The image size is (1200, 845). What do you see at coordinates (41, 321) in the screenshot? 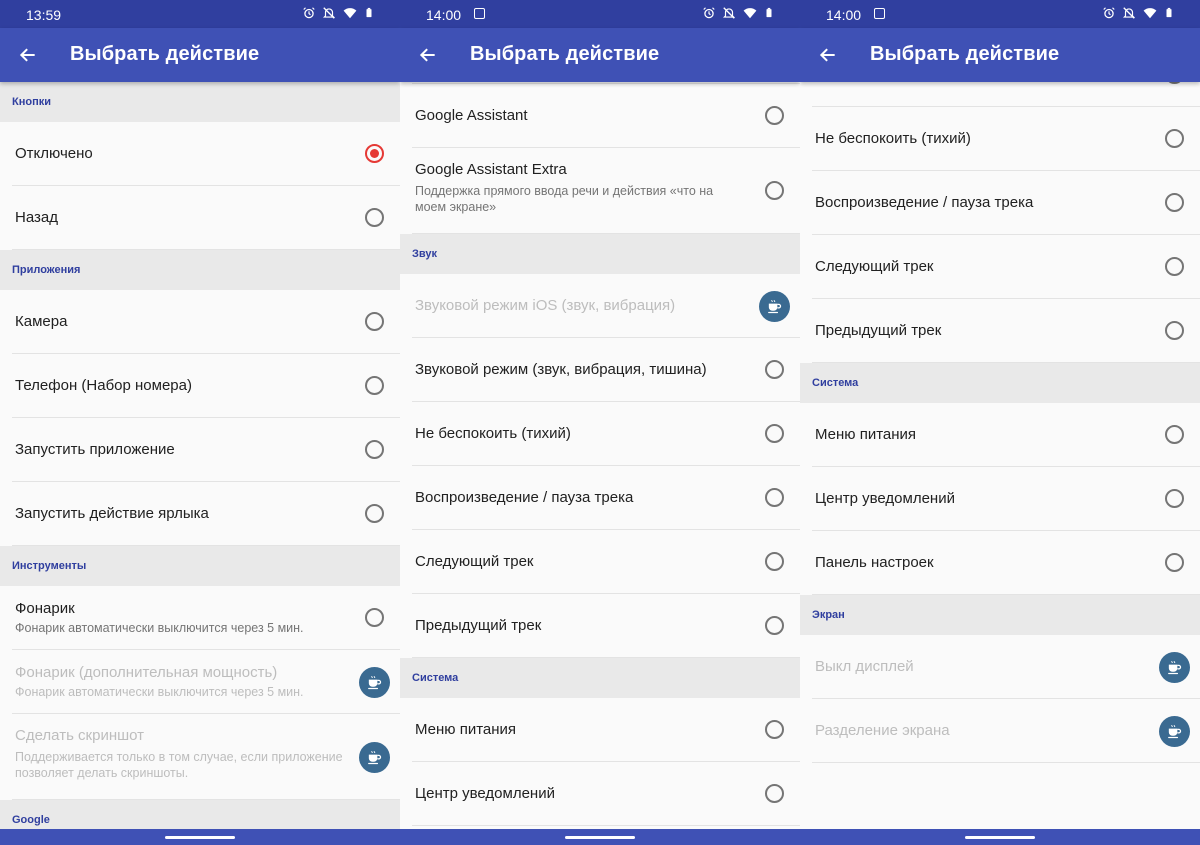
I see `action-label: Камера` at bounding box center [41, 321].